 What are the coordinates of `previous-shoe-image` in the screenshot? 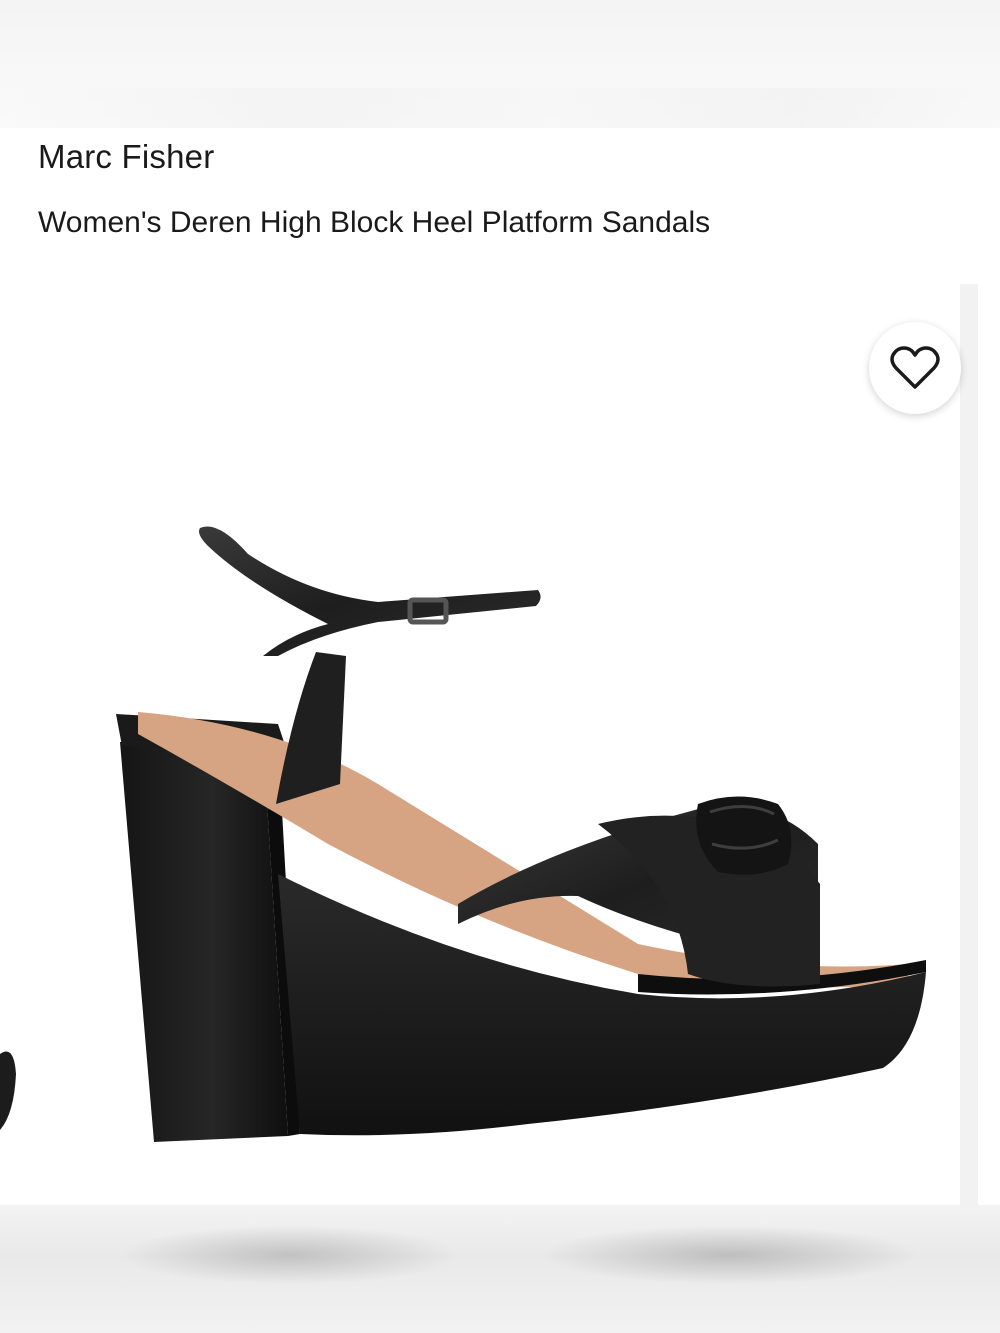 It's located at (8, 1090).